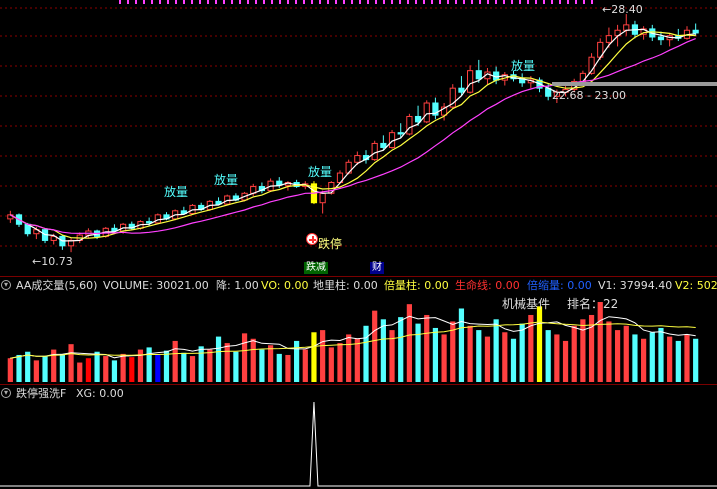 This screenshot has width=717, height=489. Describe the element at coordinates (226, 180) in the screenshot. I see `annotation-fangliang-2: 放量` at that location.